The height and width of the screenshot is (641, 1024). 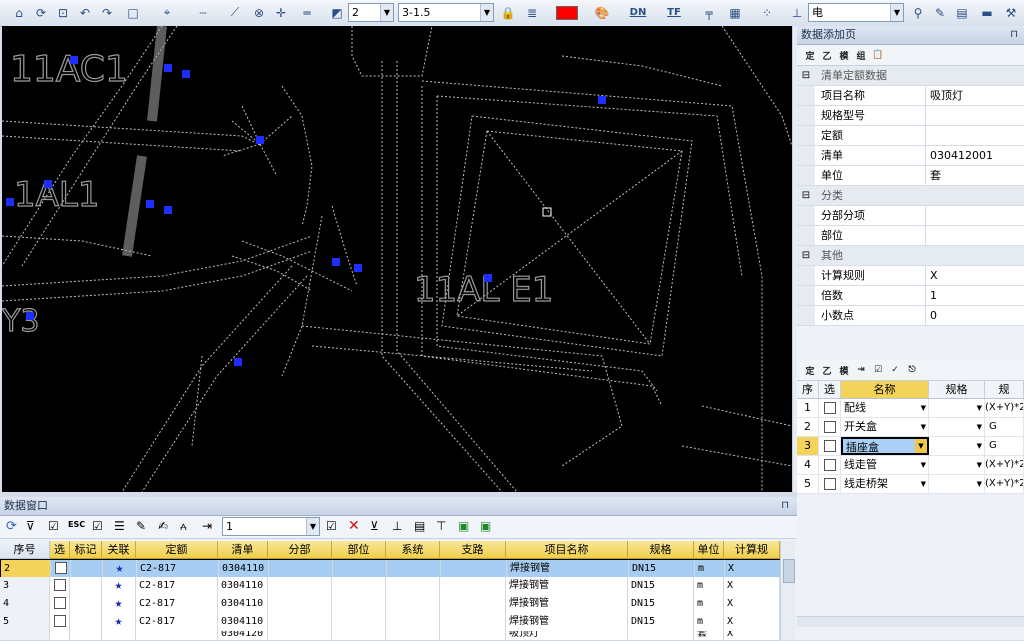 I want to click on snap-icon: ✛, so click(x=281, y=12).